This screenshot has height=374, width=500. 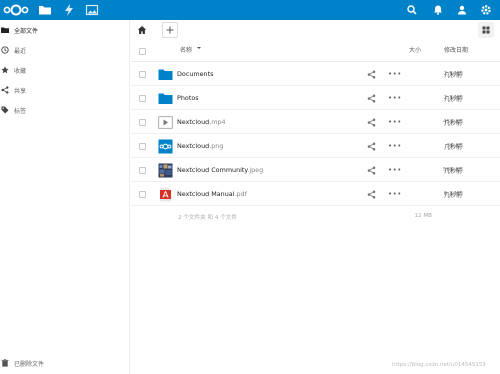 What do you see at coordinates (65, 50) in the screenshot?
I see `sidebar-item-recent: 最近` at bounding box center [65, 50].